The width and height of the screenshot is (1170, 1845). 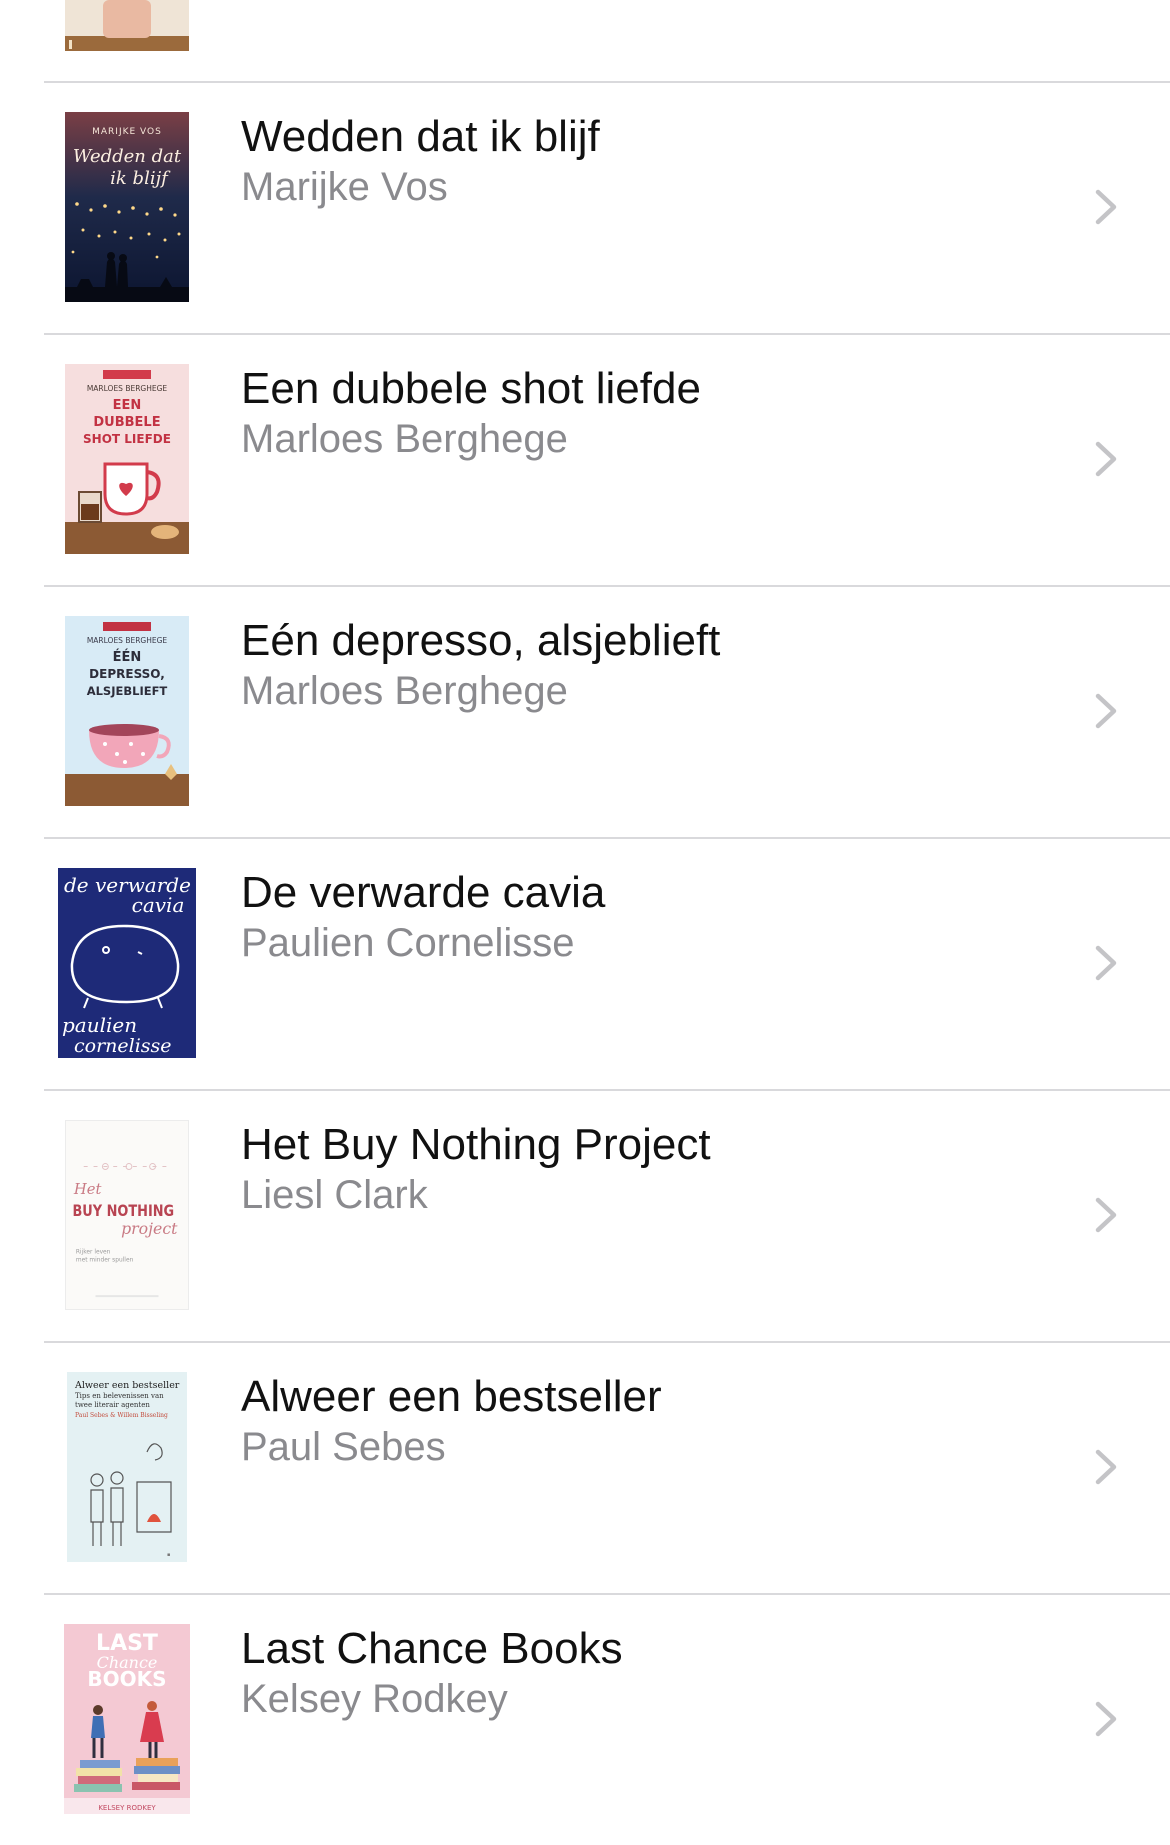 What do you see at coordinates (127, 657) in the screenshot?
I see `svg-text: ÉÉN` at bounding box center [127, 657].